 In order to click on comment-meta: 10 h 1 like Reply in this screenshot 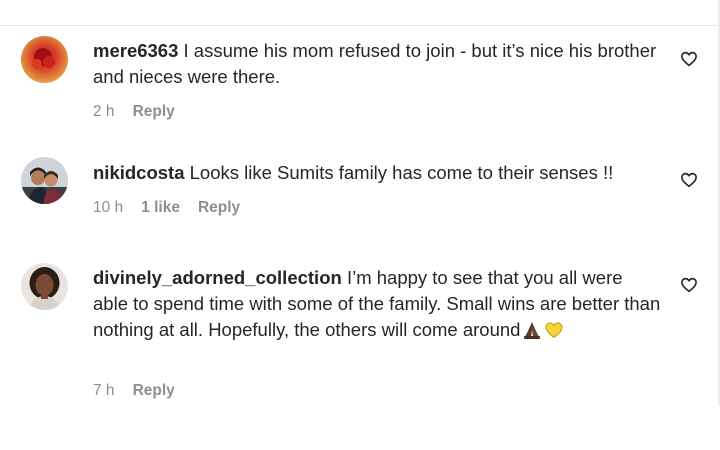, I will do `click(175, 208)`.